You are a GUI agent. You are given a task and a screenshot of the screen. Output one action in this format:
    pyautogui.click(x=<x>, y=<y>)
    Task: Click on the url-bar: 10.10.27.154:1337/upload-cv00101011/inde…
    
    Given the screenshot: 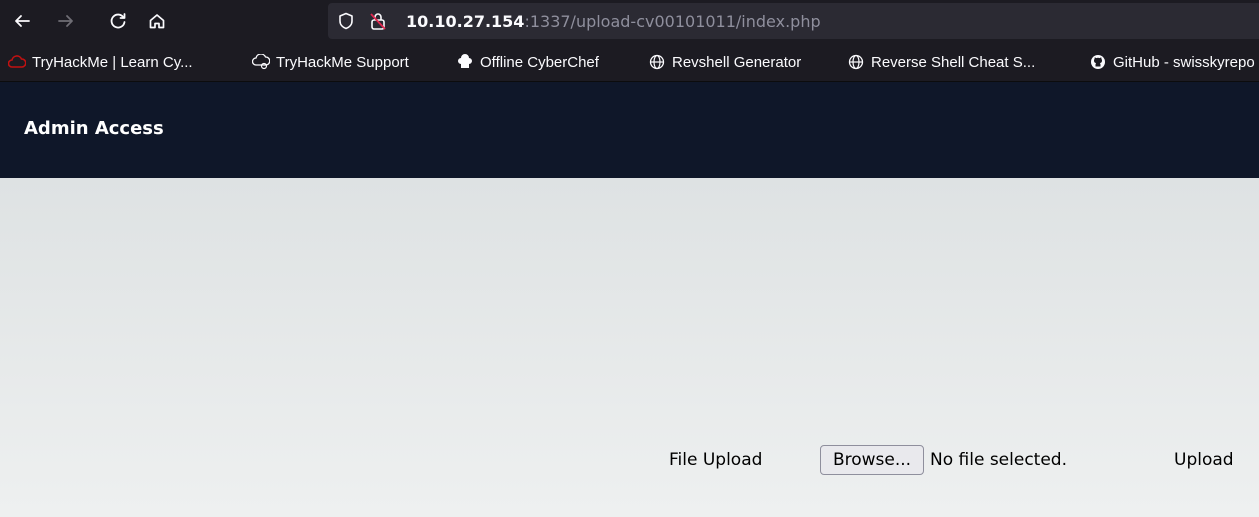 What is the action you would take?
    pyautogui.click(x=793, y=21)
    